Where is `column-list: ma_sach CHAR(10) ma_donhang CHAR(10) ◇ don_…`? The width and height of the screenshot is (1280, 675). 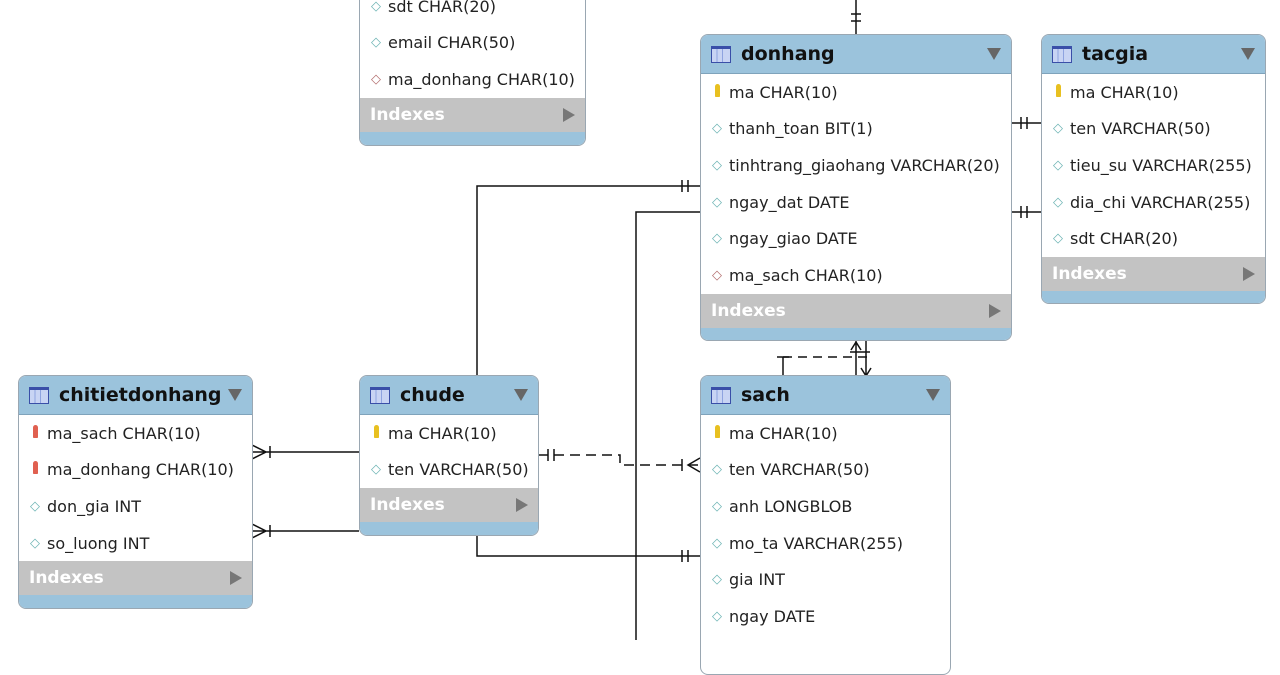
column-list: ma_sach CHAR(10) ma_donhang CHAR(10) ◇ don_… is located at coordinates (135, 488).